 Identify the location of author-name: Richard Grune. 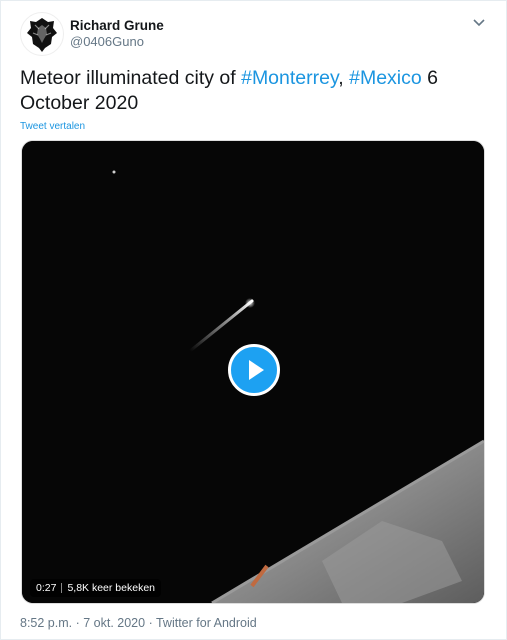
(117, 25).